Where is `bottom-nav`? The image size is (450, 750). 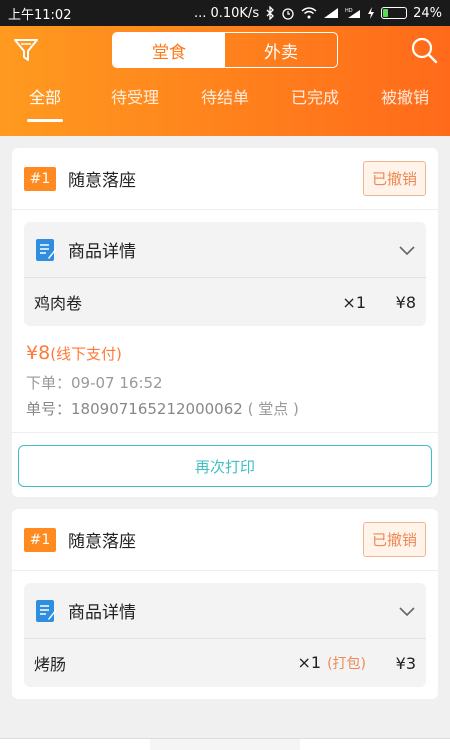
bottom-nav is located at coordinates (225, 744).